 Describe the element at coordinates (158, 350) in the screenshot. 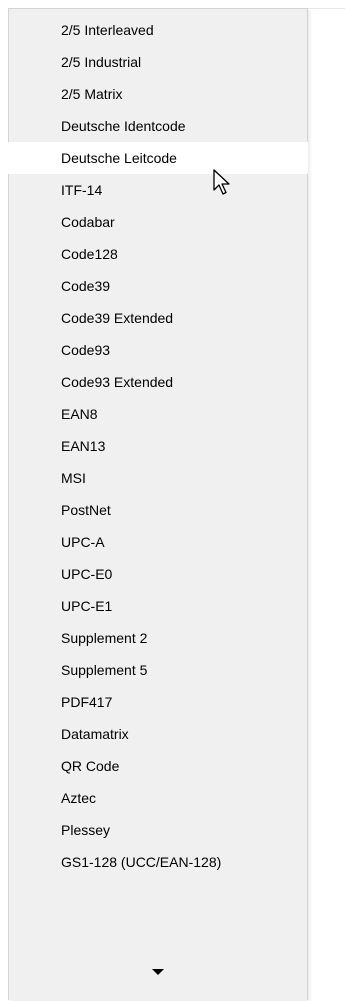

I see `menu-item-code93: Code93` at that location.